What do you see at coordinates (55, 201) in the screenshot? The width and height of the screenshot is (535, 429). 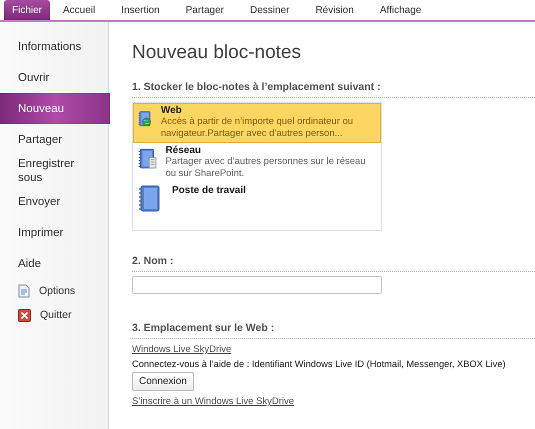 I see `sidebar-item: Envoyer` at bounding box center [55, 201].